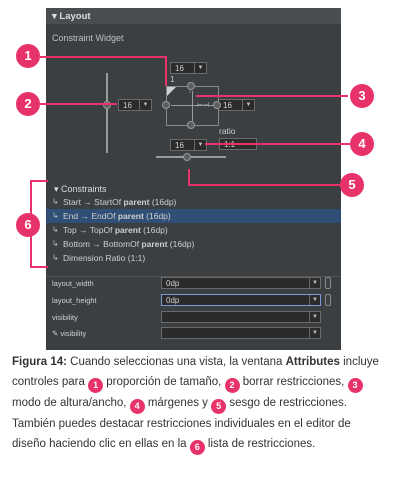 This screenshot has width=403, height=484. I want to click on callout-badge-5: 5, so click(352, 185).